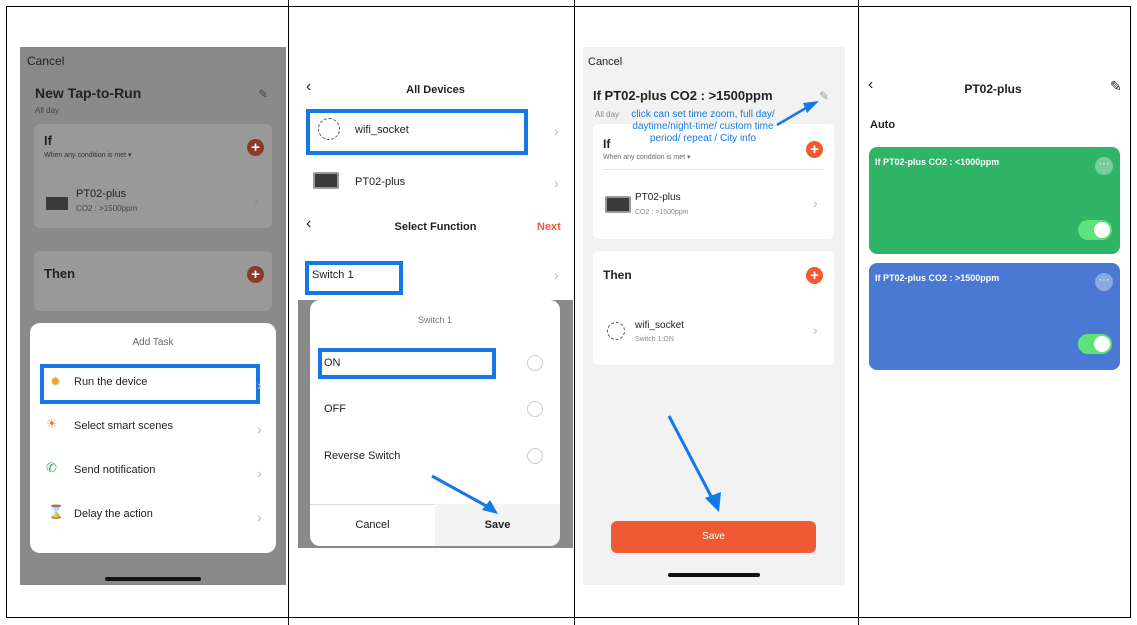 The width and height of the screenshot is (1137, 625). Describe the element at coordinates (435, 227) in the screenshot. I see `function-title: Select Function` at that location.